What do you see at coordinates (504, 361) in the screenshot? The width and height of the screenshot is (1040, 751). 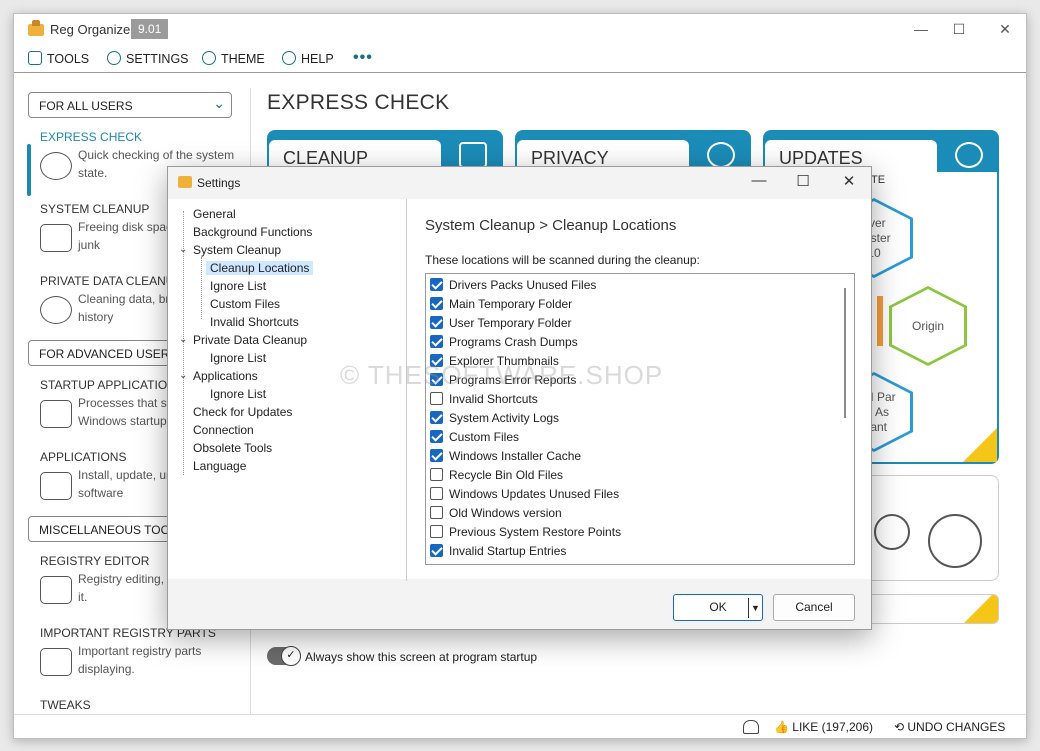 I see `location-label: Explorer Thumbnails` at bounding box center [504, 361].